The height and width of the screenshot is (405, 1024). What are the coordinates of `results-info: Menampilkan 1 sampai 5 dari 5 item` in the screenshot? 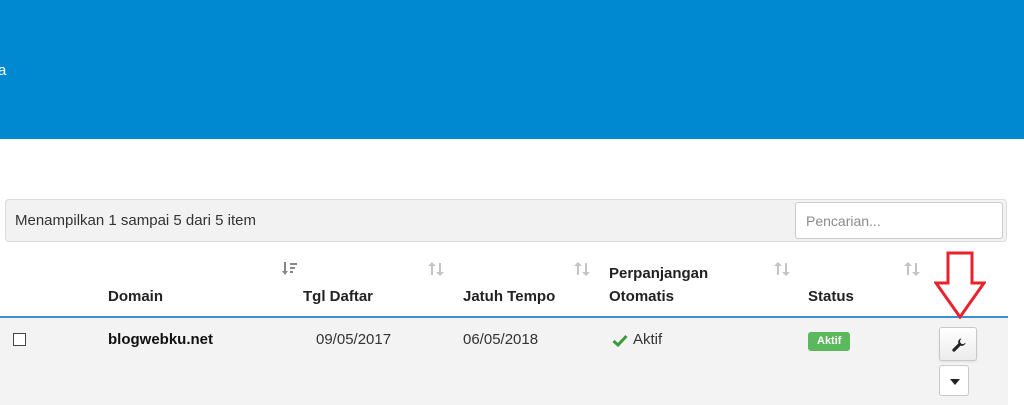 It's located at (135, 220).